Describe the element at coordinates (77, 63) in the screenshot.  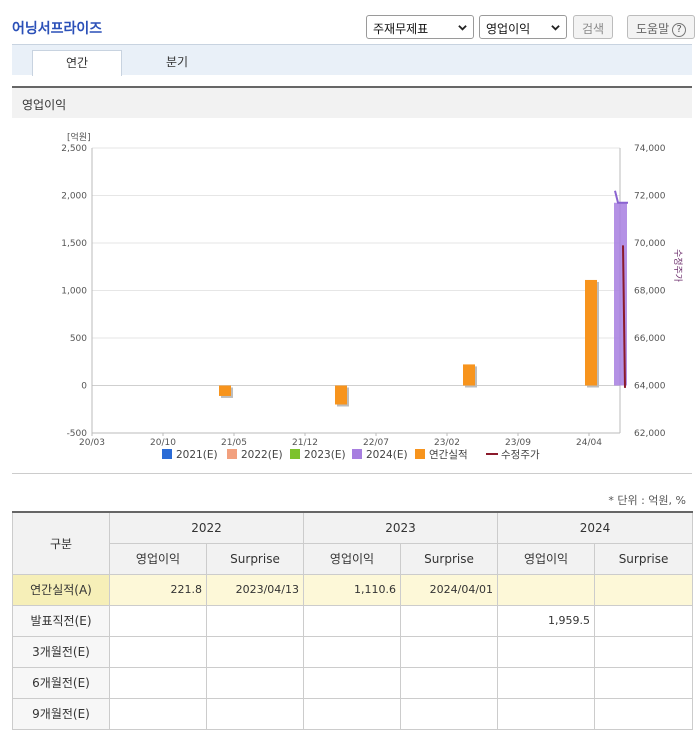
I see `tab-annual: 연간` at that location.